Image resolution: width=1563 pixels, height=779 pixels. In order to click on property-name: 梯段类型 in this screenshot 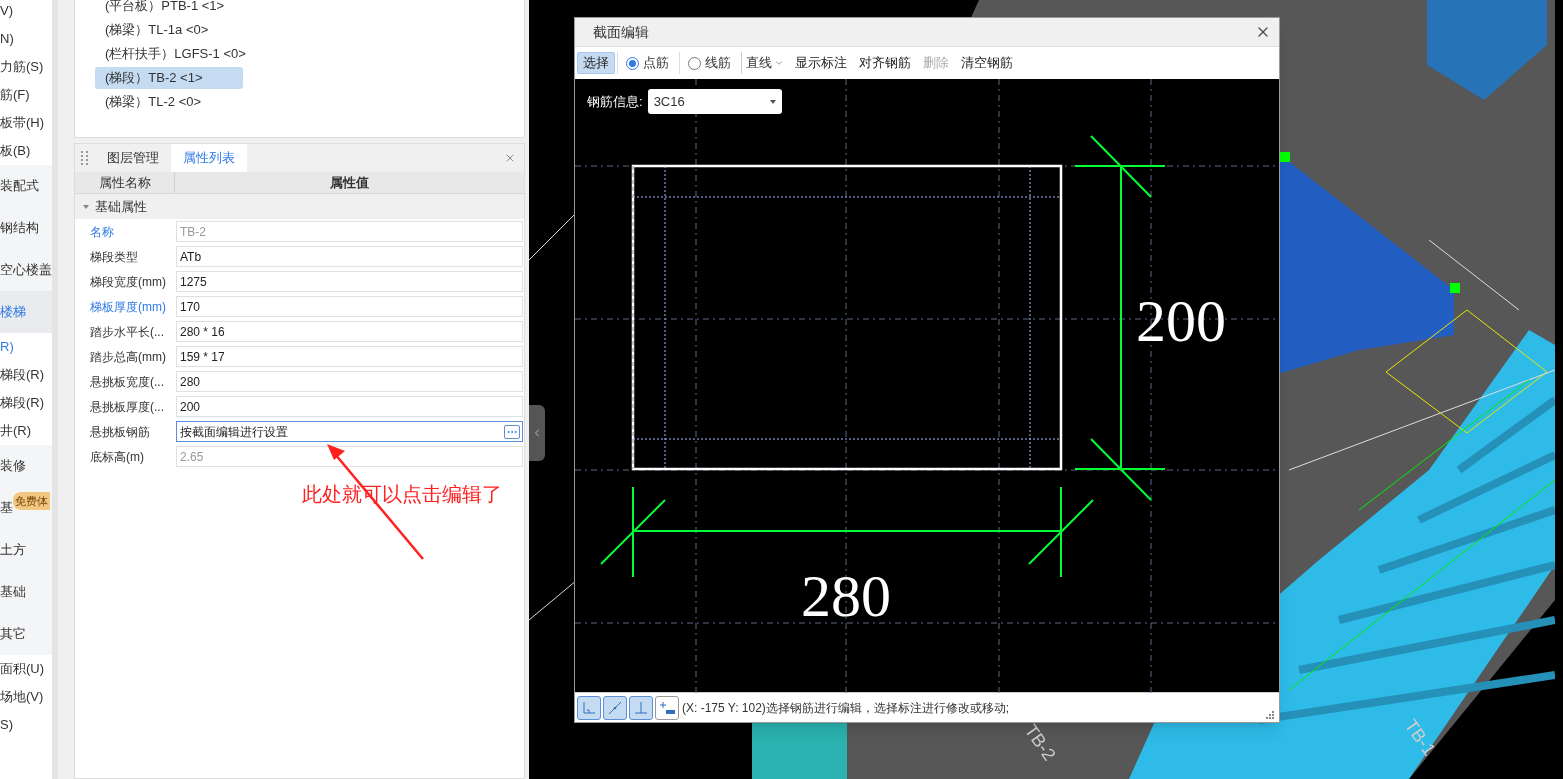, I will do `click(114, 257)`.